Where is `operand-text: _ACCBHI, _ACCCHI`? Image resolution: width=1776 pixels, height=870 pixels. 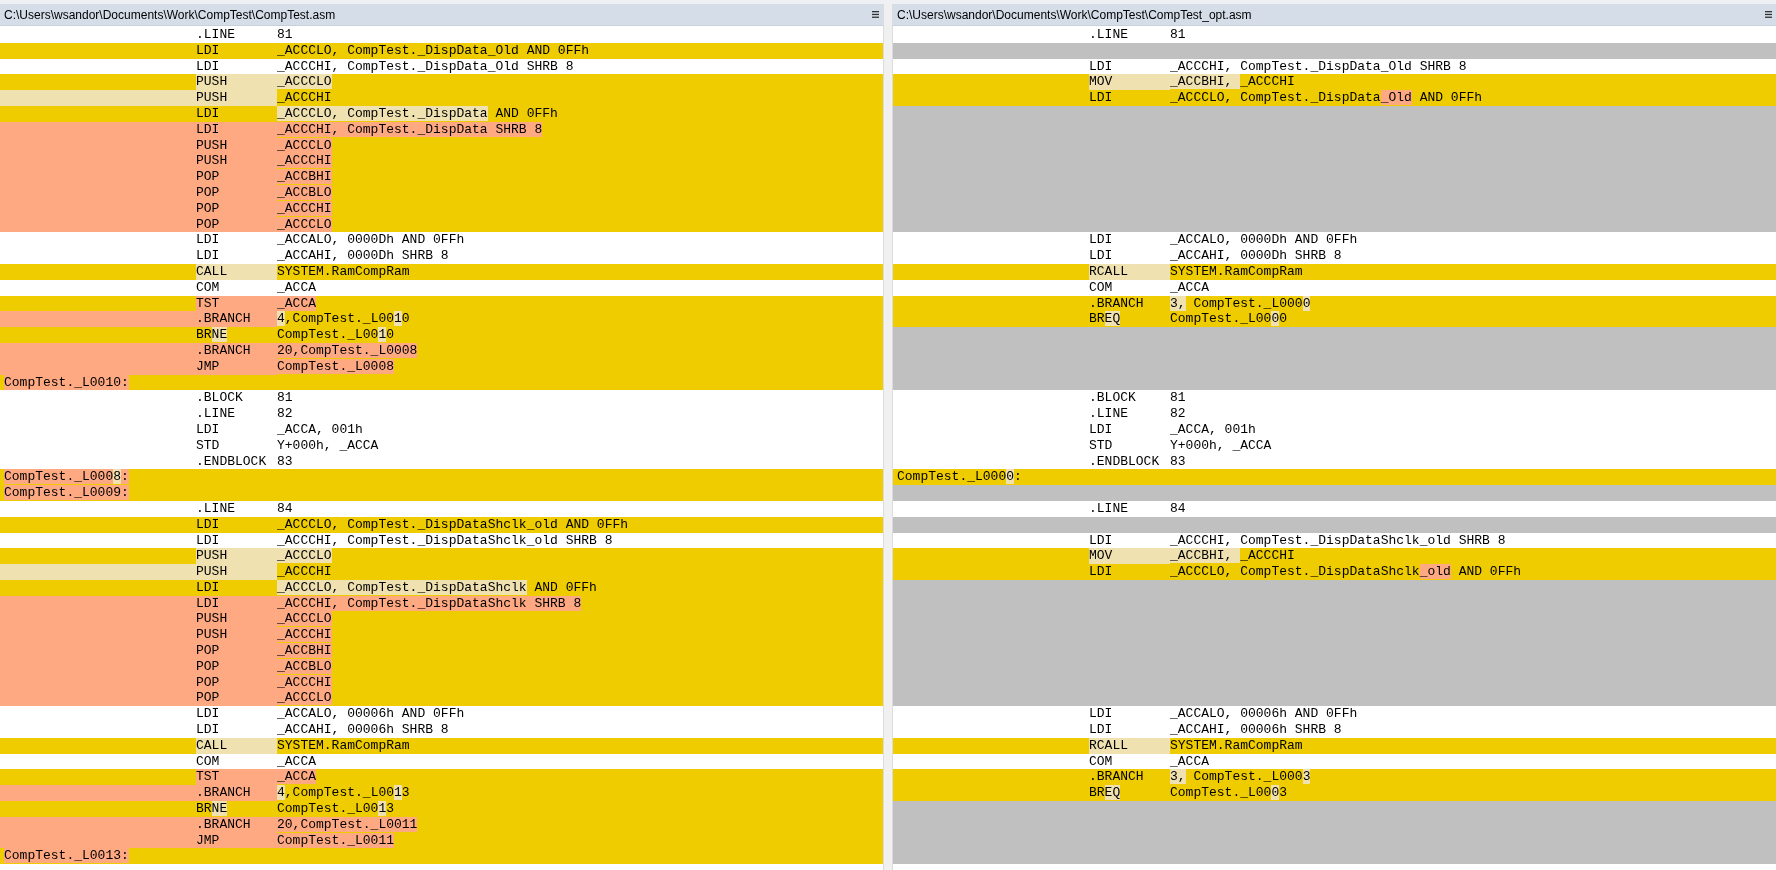 operand-text: _ACCBHI, _ACCCHI is located at coordinates (1232, 556).